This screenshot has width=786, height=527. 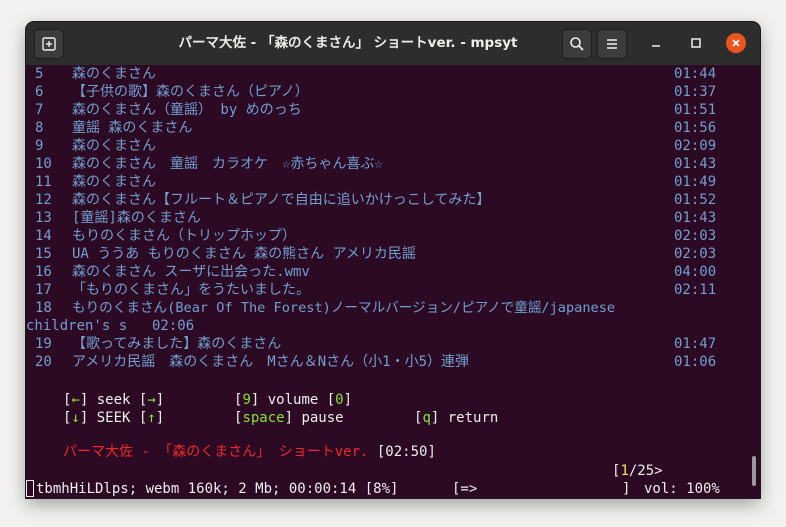 I want to click on volume-down-key: 9, so click(x=246, y=400).